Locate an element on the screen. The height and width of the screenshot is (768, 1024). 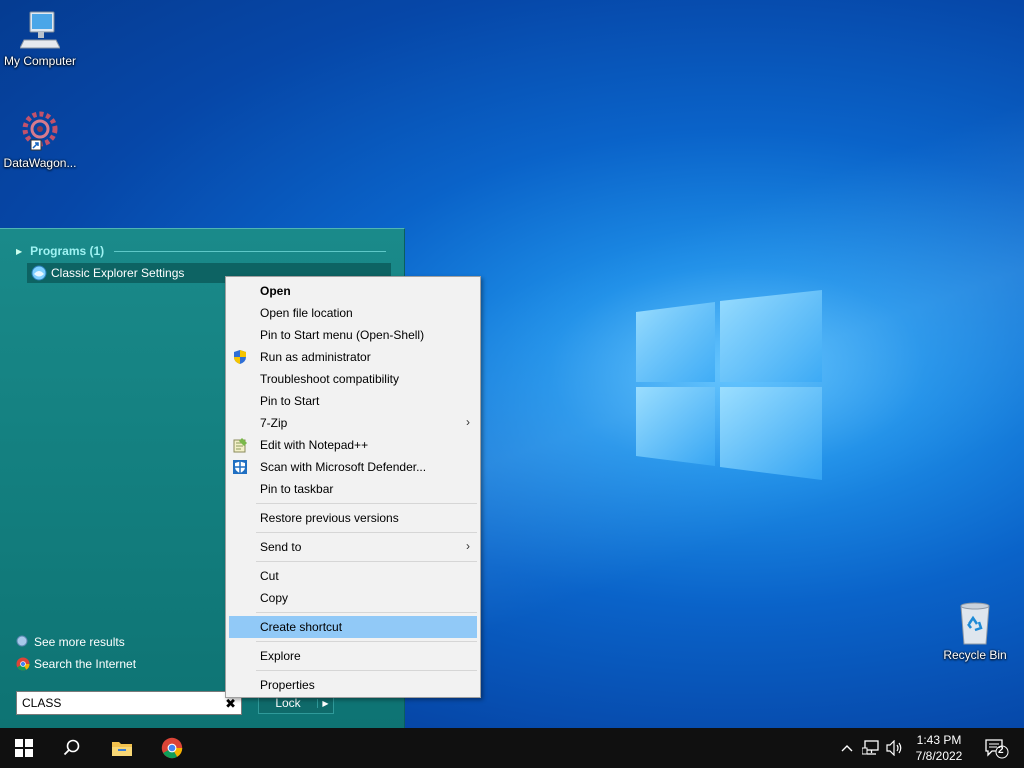
menu-item-label: Properties is located at coordinates (287, 685).